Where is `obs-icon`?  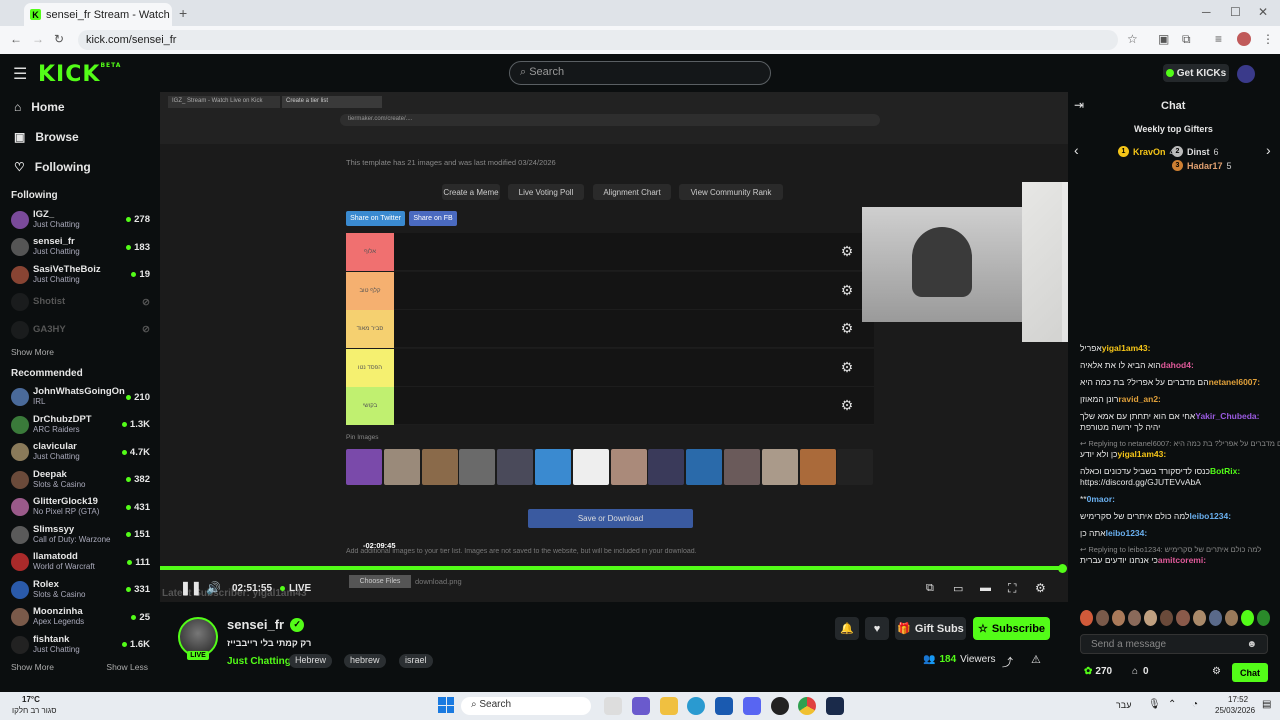
obs-icon is located at coordinates (780, 706).